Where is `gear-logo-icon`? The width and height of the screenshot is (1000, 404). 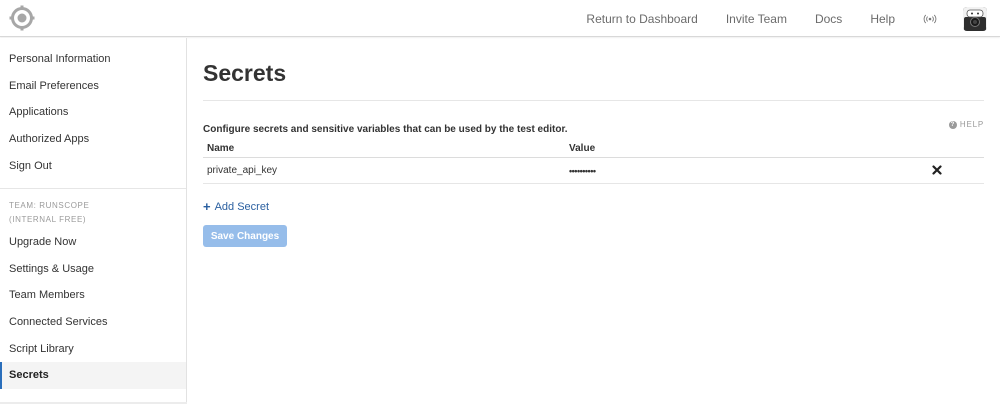 gear-logo-icon is located at coordinates (22, 18).